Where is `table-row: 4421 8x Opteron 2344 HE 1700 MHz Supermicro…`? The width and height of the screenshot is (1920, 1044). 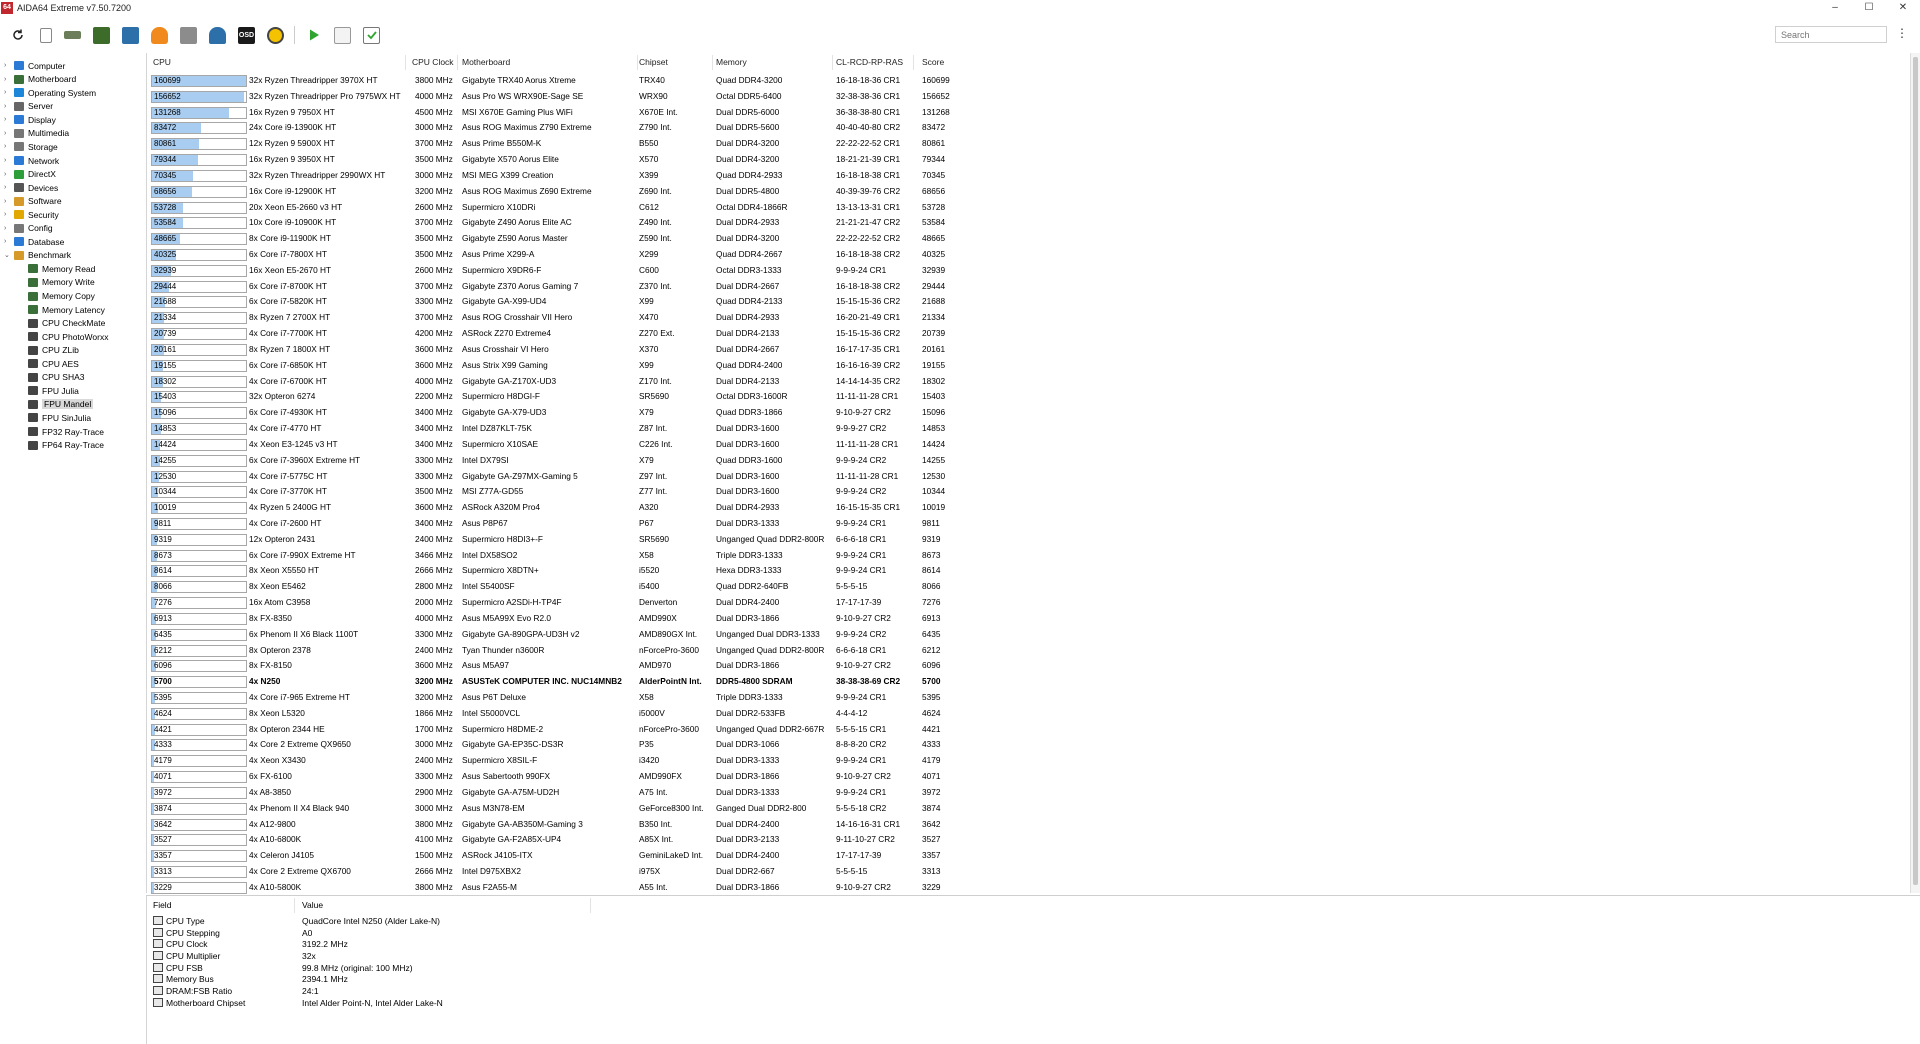 table-row: 4421 8x Opteron 2344 HE 1700 MHz Supermicro… is located at coordinates (897, 730).